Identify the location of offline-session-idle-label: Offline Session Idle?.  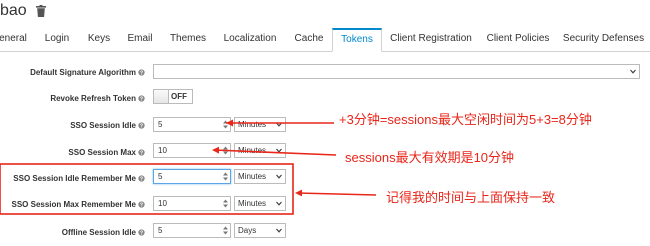
(103, 232).